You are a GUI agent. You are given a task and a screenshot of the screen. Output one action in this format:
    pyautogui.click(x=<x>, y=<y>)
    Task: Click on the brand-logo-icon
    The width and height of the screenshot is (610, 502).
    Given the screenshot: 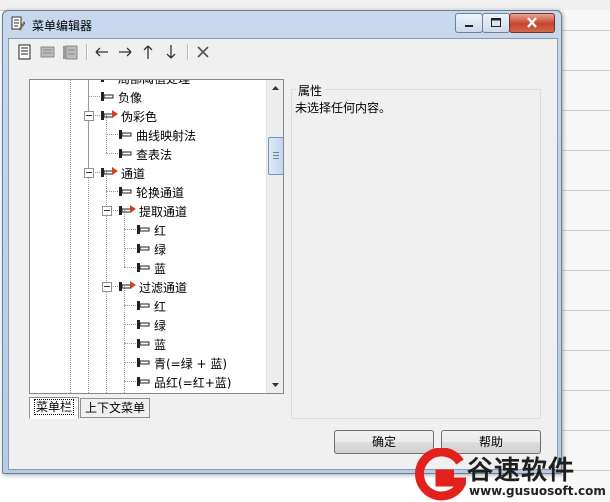 What is the action you would take?
    pyautogui.click(x=440, y=474)
    